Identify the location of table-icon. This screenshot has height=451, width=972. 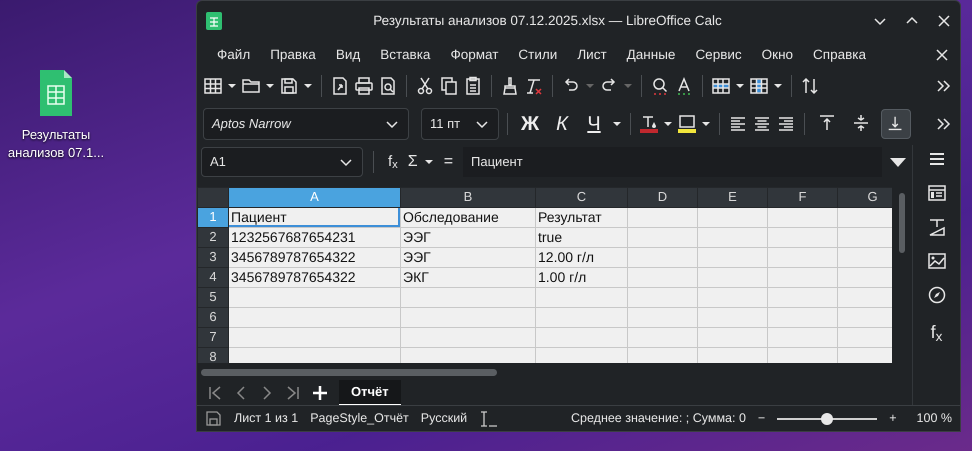
(213, 86).